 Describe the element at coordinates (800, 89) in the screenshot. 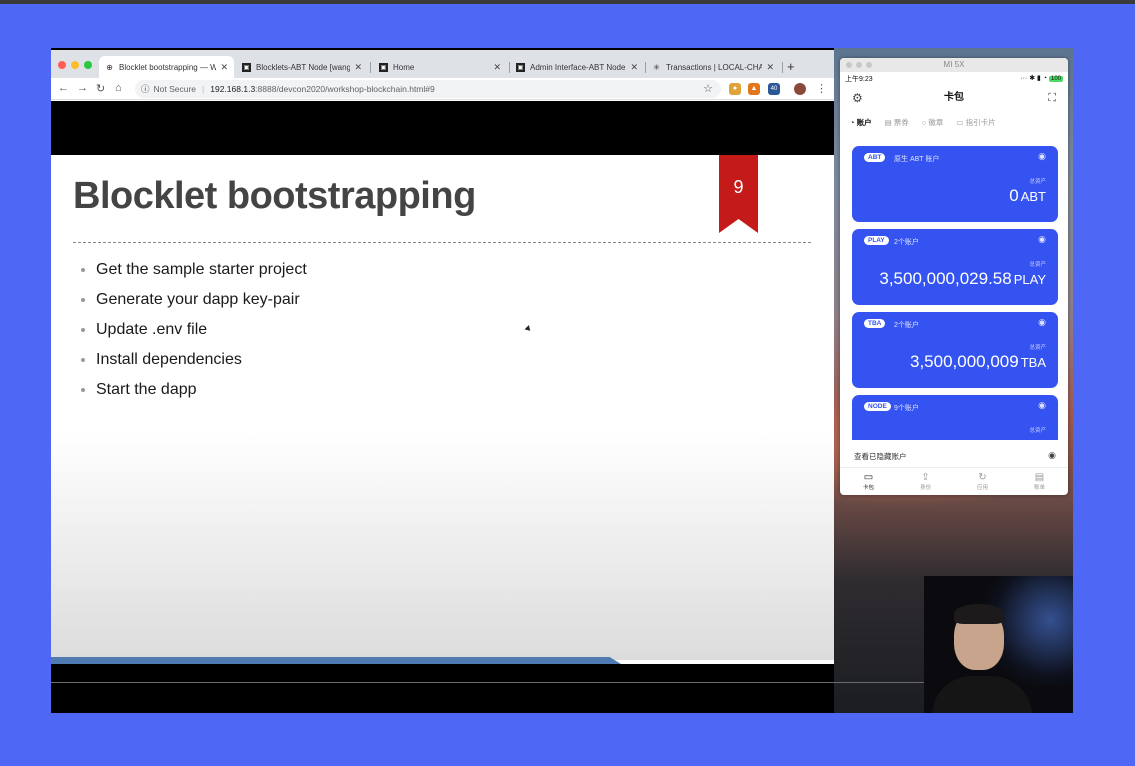

I see `profile-avatar` at that location.